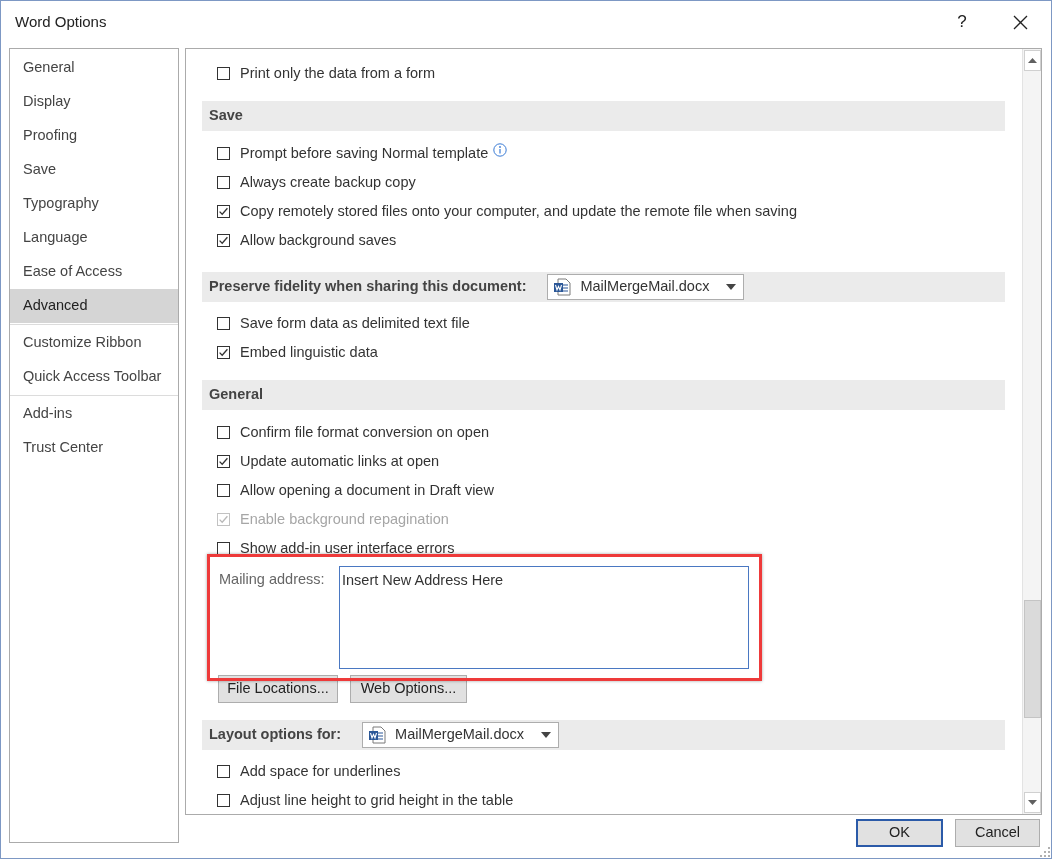 The width and height of the screenshot is (1052, 859). Describe the element at coordinates (997, 833) in the screenshot. I see `dialog-button: Cancel` at that location.